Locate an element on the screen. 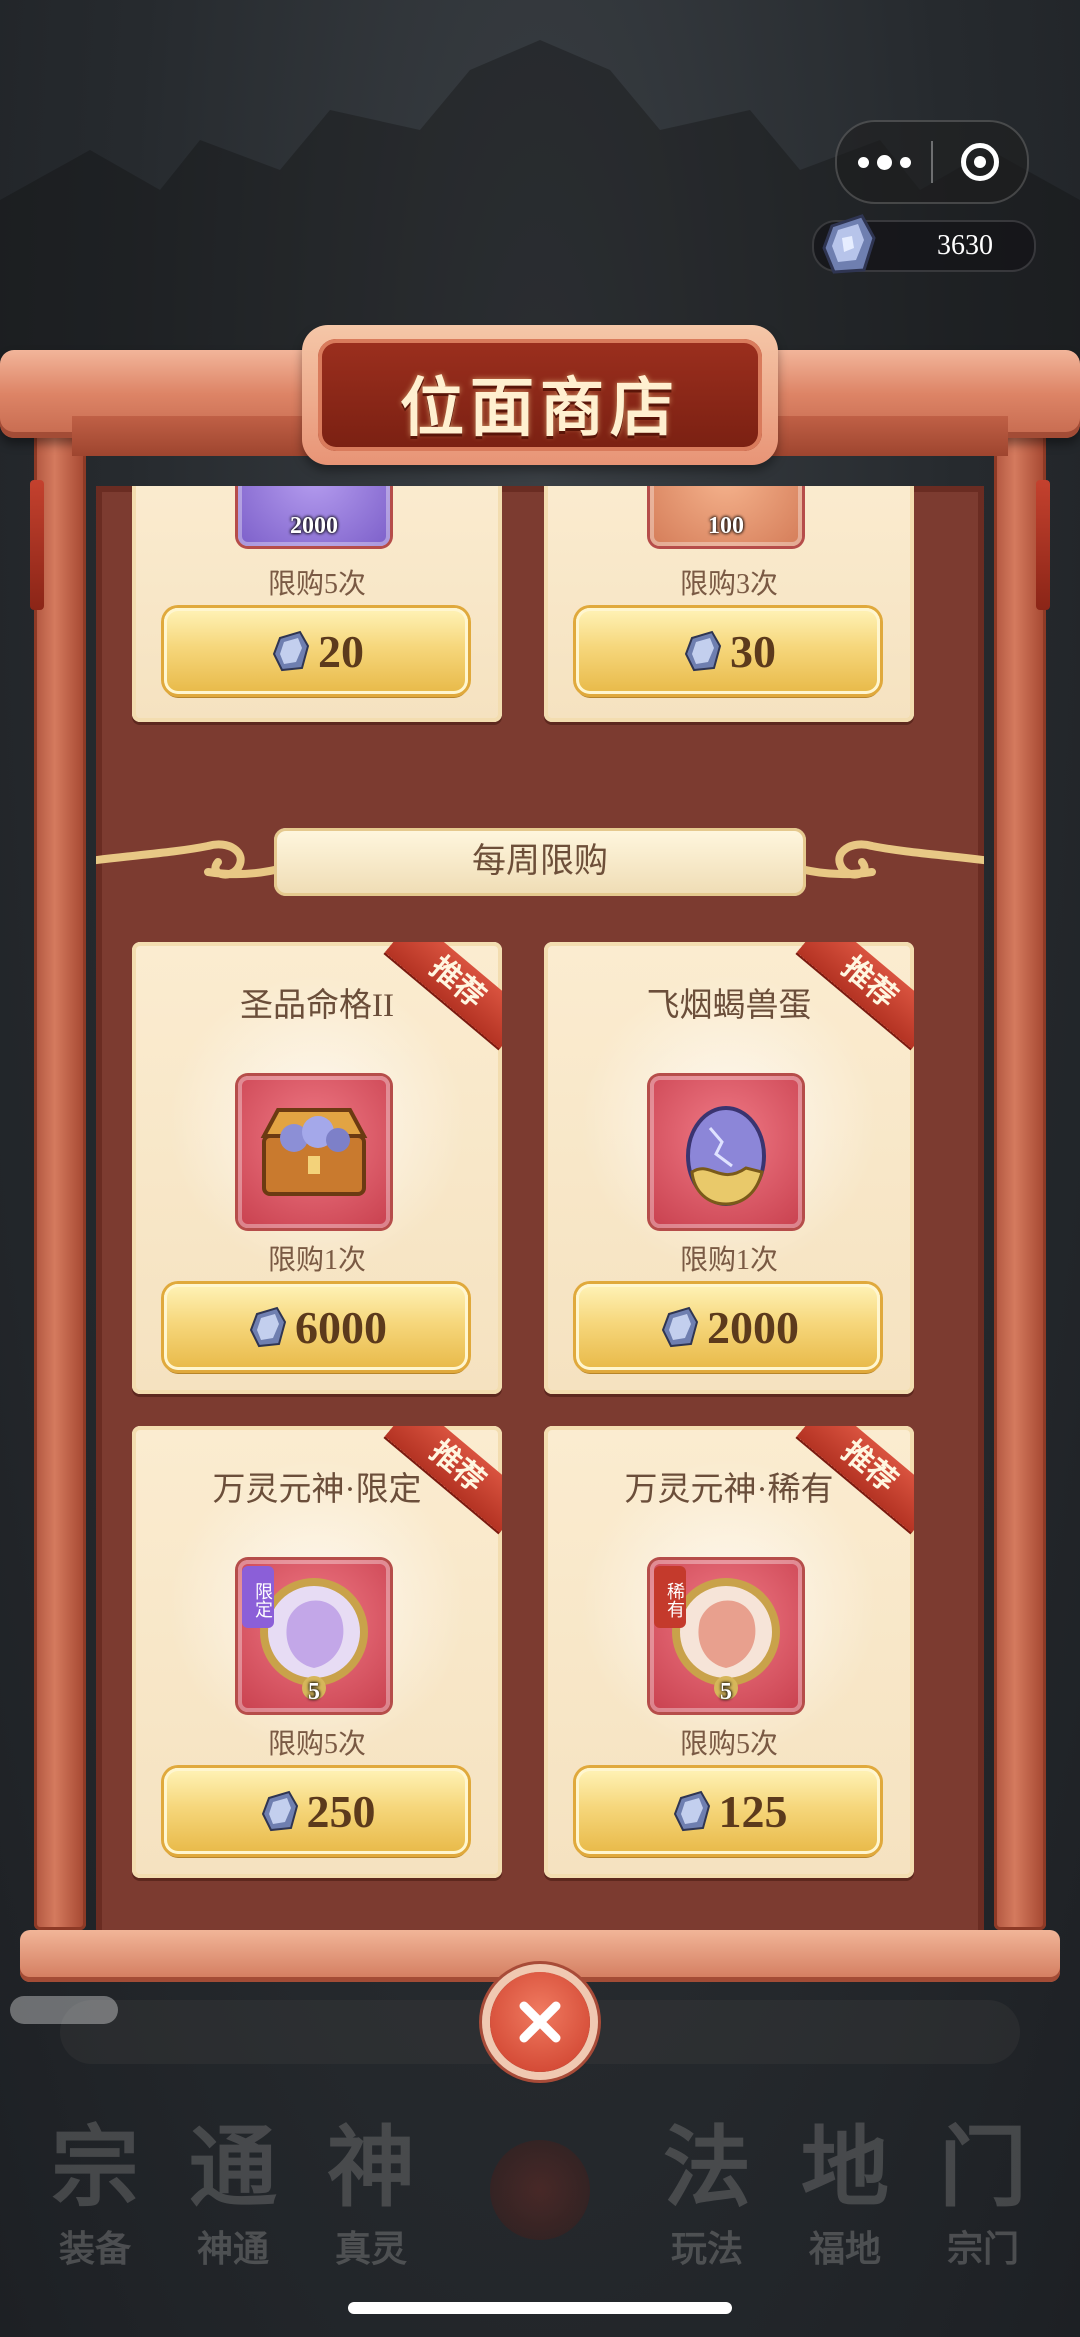 The height and width of the screenshot is (2337, 1080). shop-card-top-1: 2000 限购5次 20 is located at coordinates (317, 604).